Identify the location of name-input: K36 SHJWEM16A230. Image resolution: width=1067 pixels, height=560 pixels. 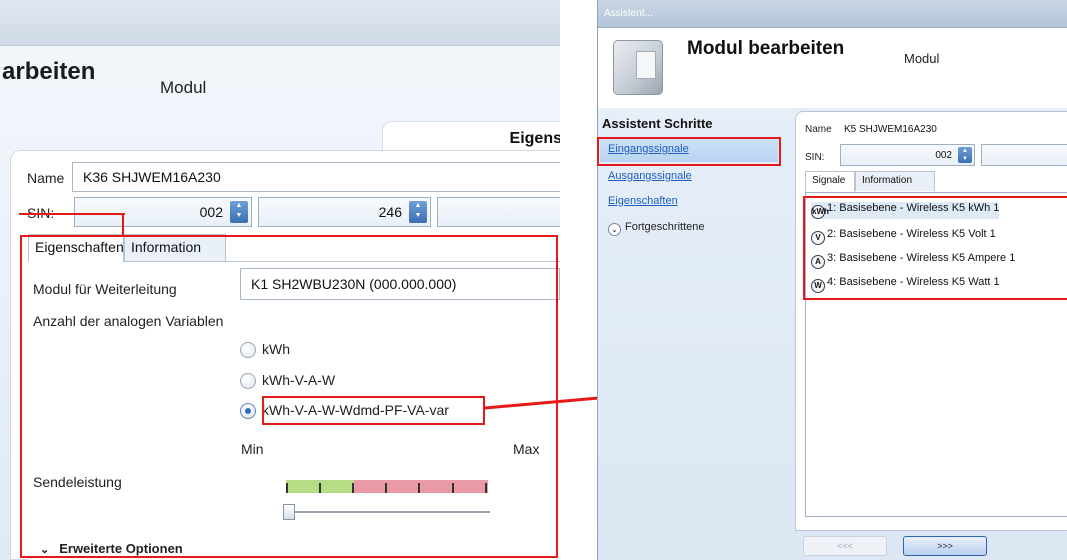
(316, 177).